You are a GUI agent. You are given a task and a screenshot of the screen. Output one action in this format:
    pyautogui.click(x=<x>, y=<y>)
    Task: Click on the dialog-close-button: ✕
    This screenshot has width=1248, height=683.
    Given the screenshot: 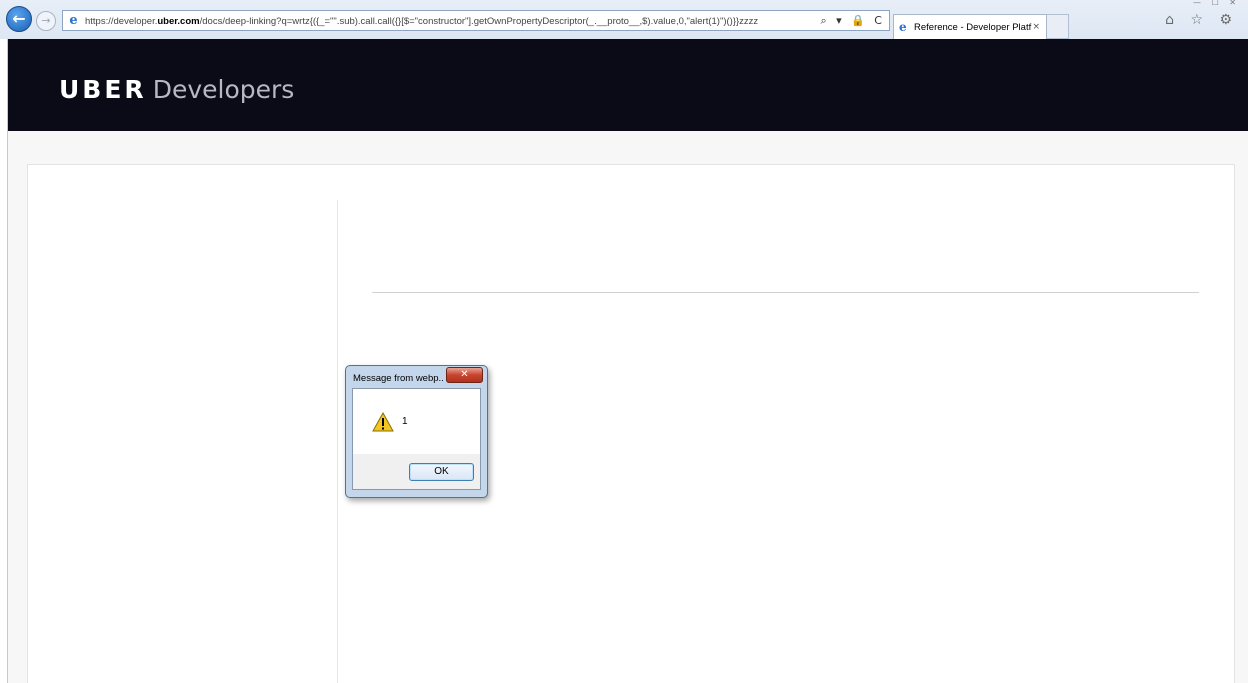 What is the action you would take?
    pyautogui.click(x=464, y=375)
    